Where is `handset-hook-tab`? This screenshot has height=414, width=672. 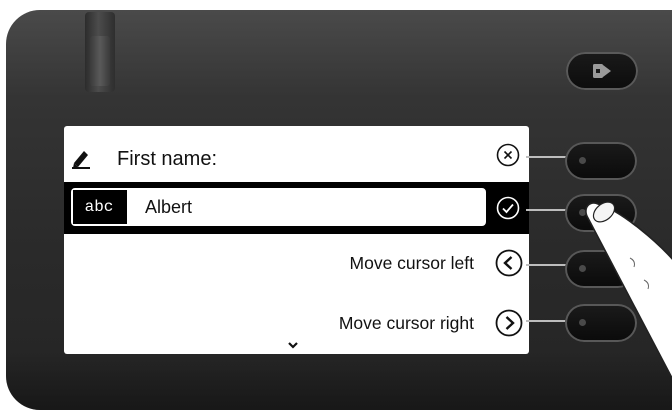
handset-hook-tab is located at coordinates (100, 61).